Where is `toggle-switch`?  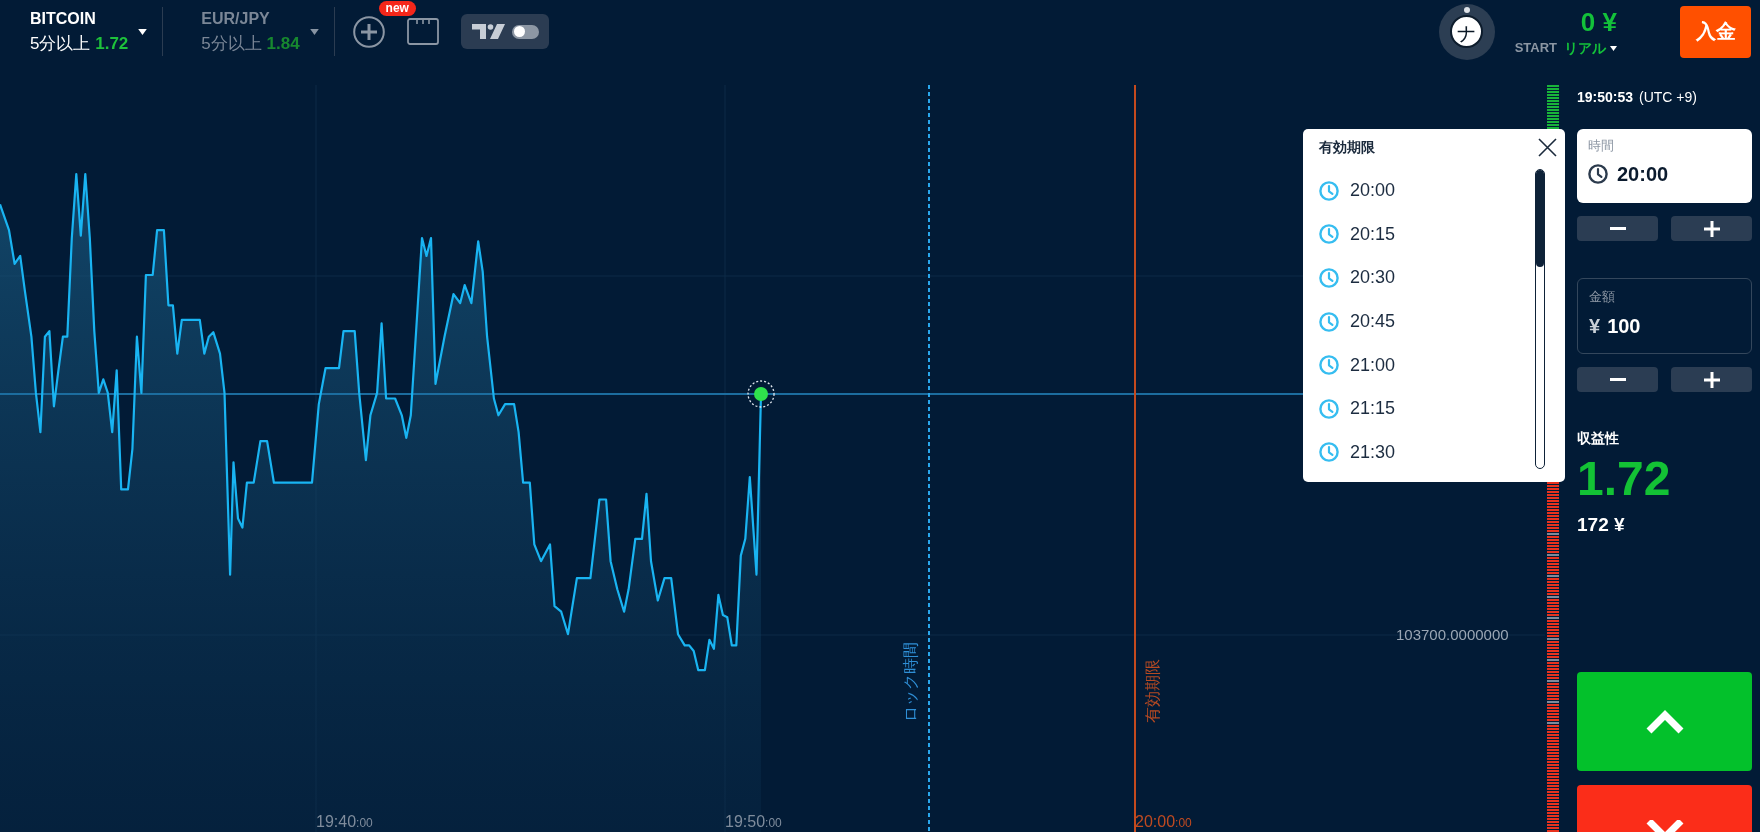 toggle-switch is located at coordinates (525, 31).